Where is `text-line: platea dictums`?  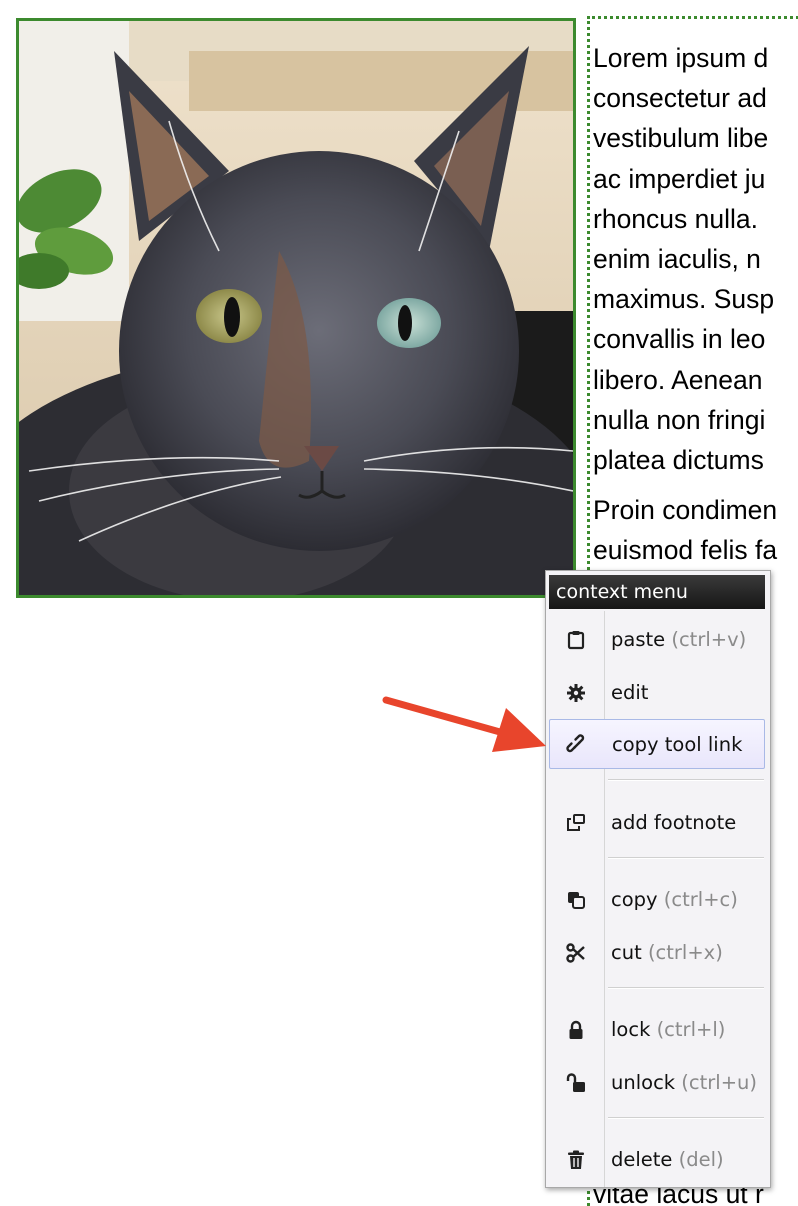
text-line: platea dictums is located at coordinates (678, 460).